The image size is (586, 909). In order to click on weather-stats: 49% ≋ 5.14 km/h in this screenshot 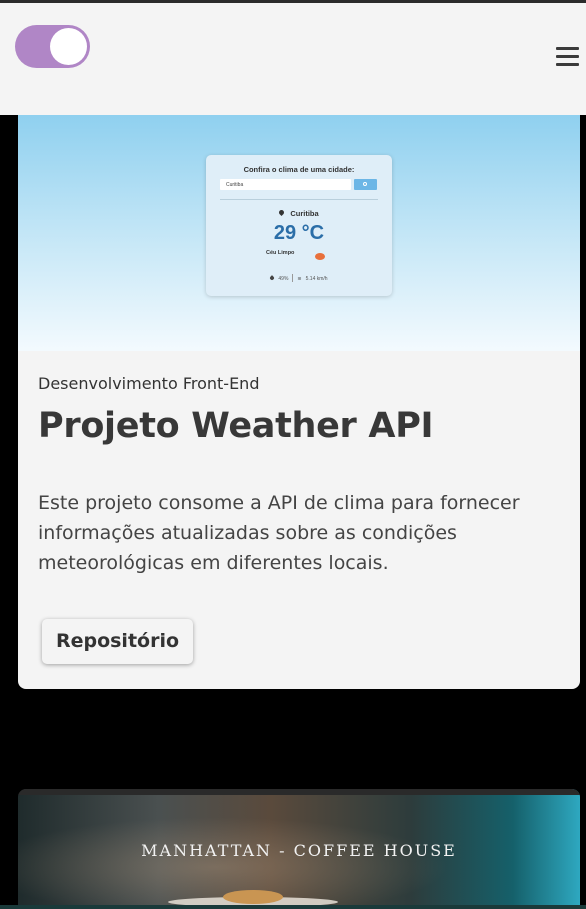, I will do `click(299, 278)`.